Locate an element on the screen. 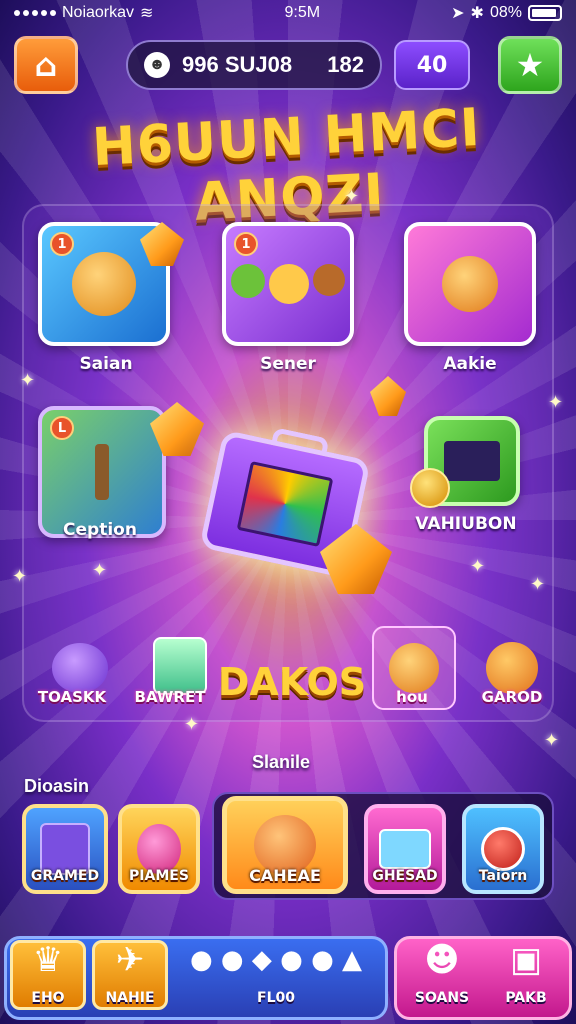 The height and width of the screenshot is (1024, 576). snack-characters-icon is located at coordinates (288, 284).